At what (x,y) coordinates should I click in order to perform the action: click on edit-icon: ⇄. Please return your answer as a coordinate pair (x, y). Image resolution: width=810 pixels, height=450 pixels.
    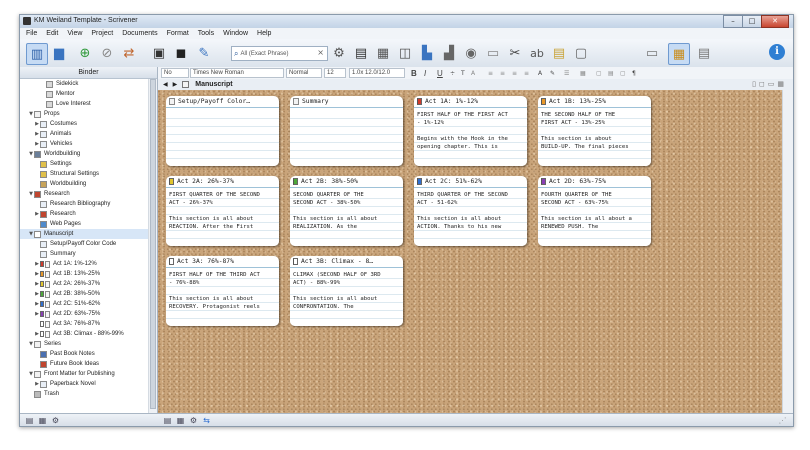
    Looking at the image, I should click on (129, 53).